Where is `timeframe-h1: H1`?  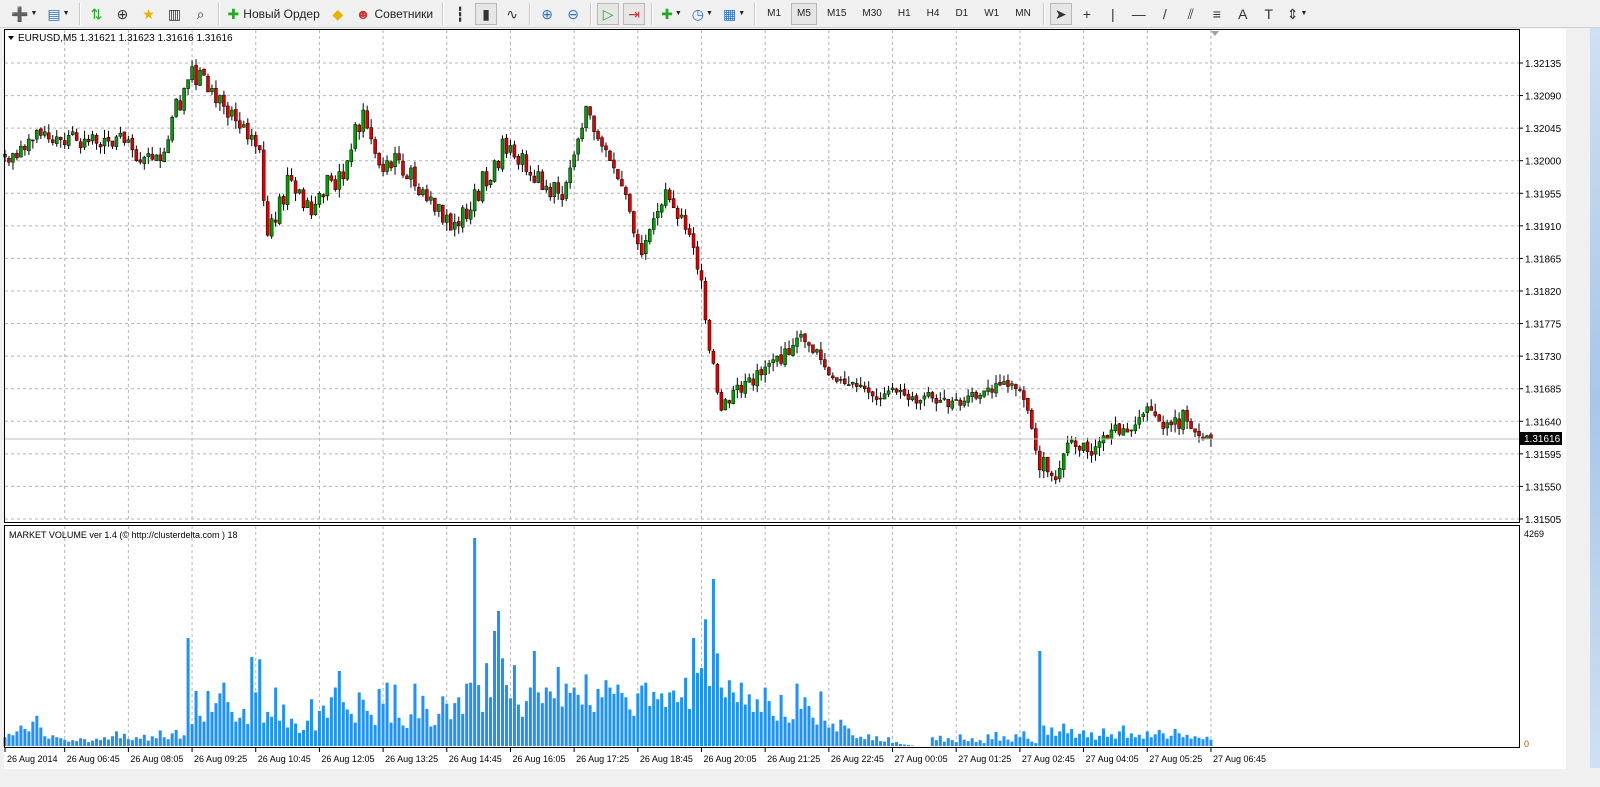 timeframe-h1: H1 is located at coordinates (904, 14).